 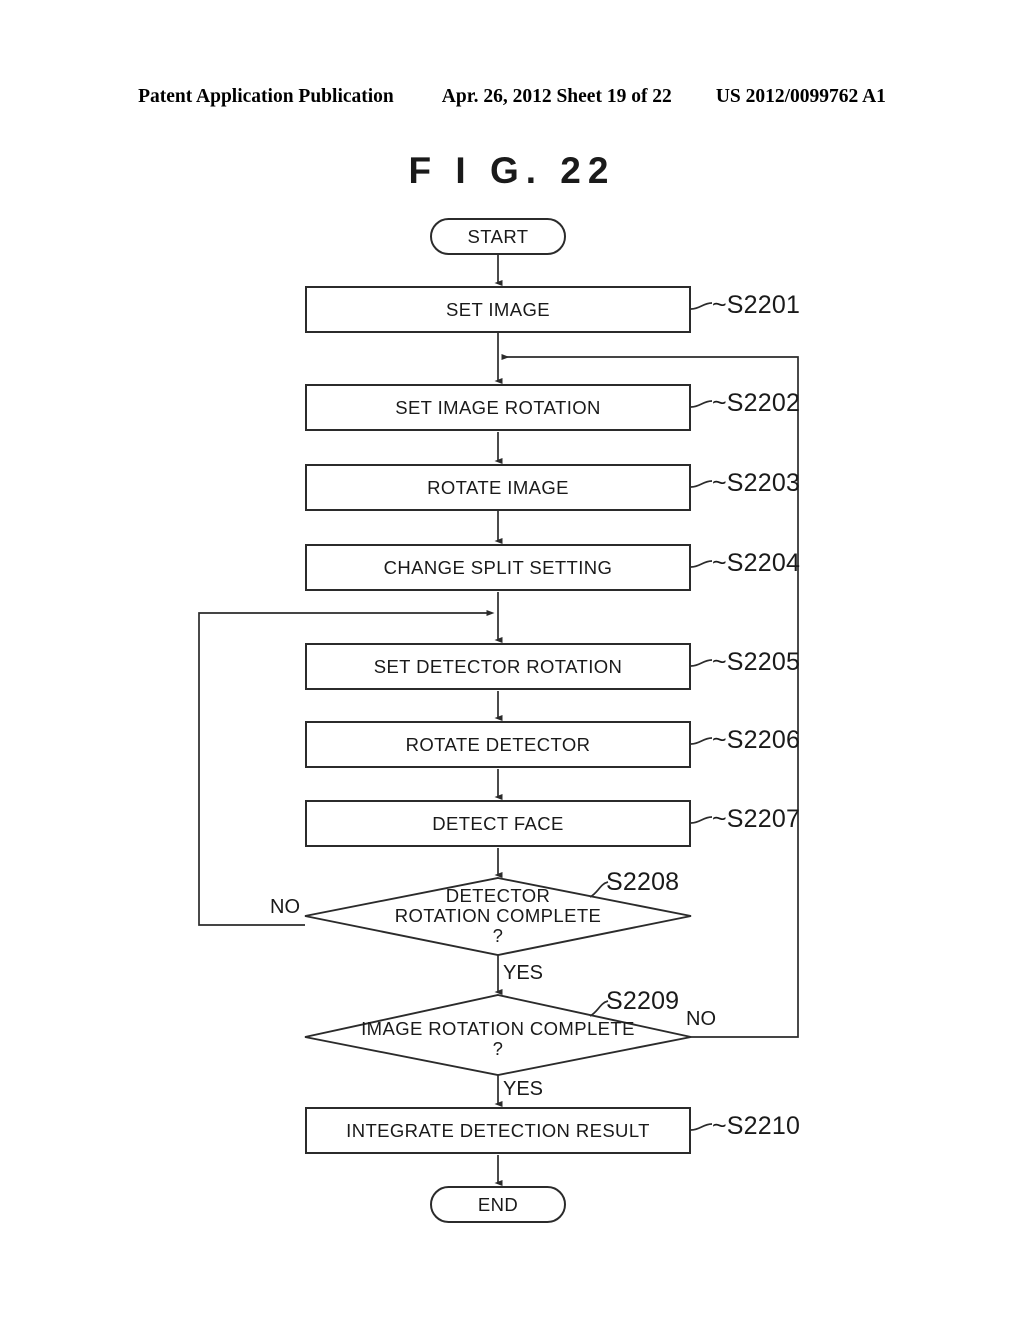 I want to click on flow-step-s2201-label: SET IMAGE, so click(x=497, y=309).